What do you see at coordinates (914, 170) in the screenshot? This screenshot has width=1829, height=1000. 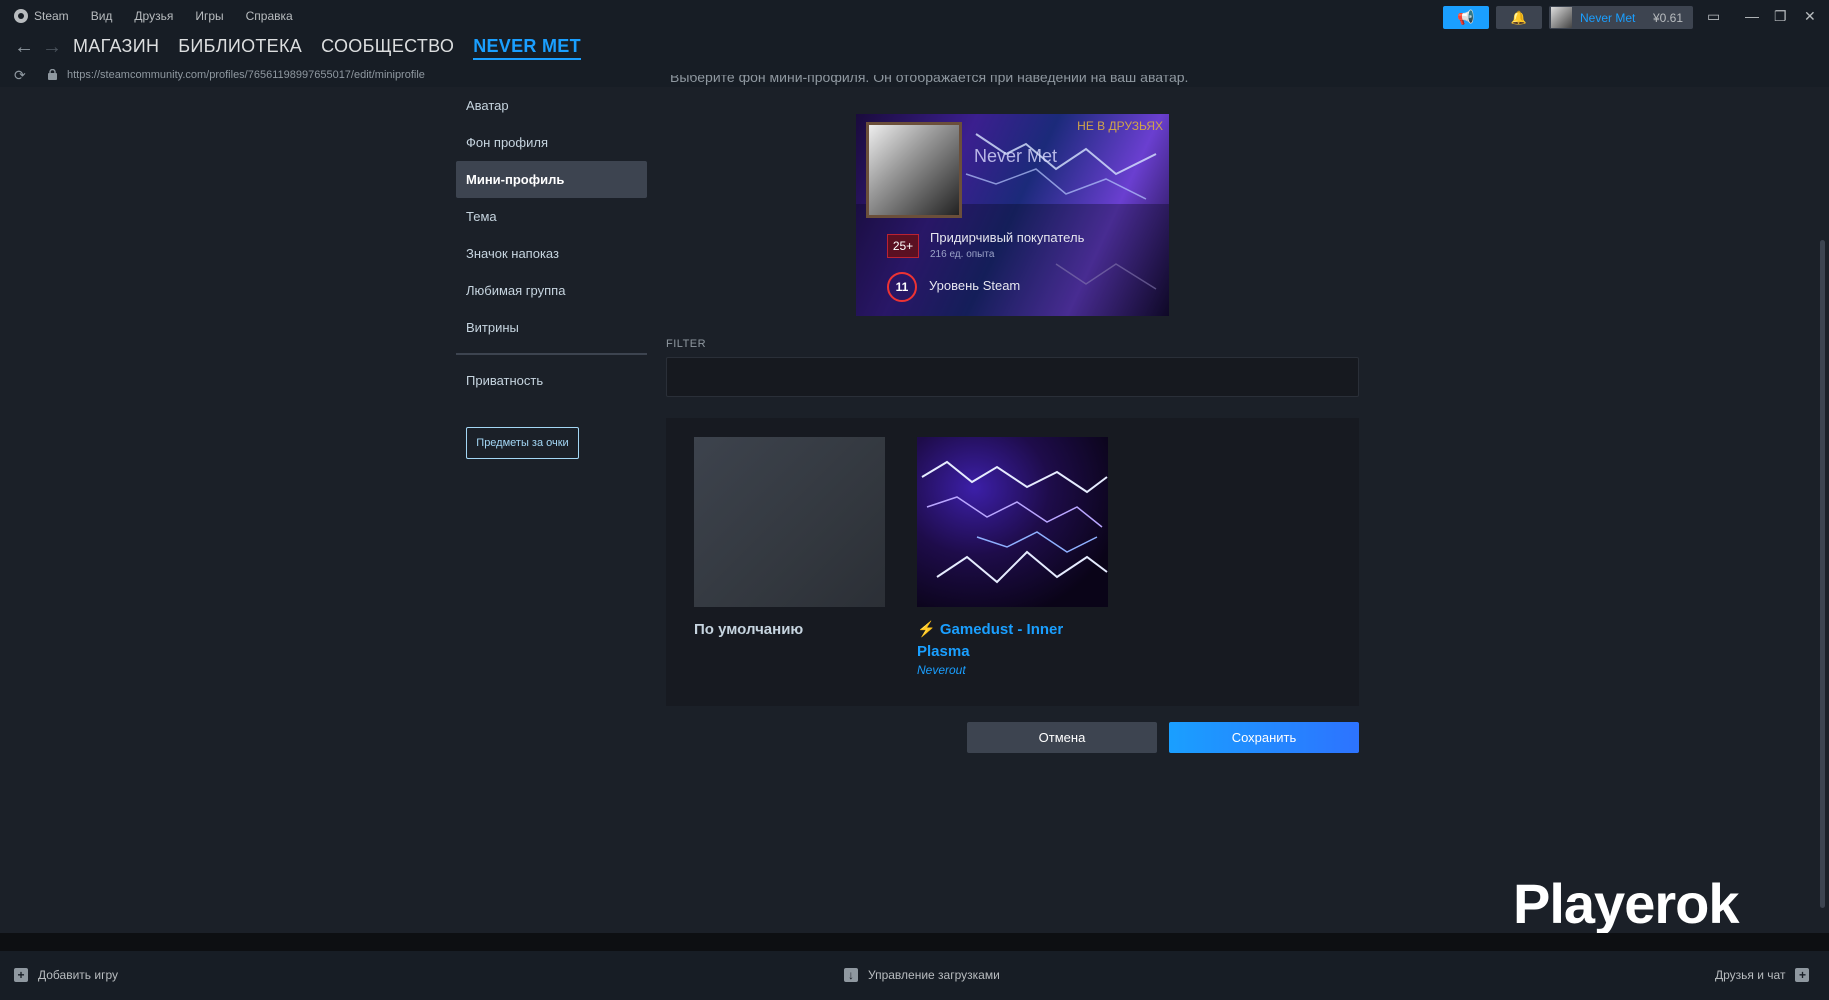 I see `miniprofile-avatar` at bounding box center [914, 170].